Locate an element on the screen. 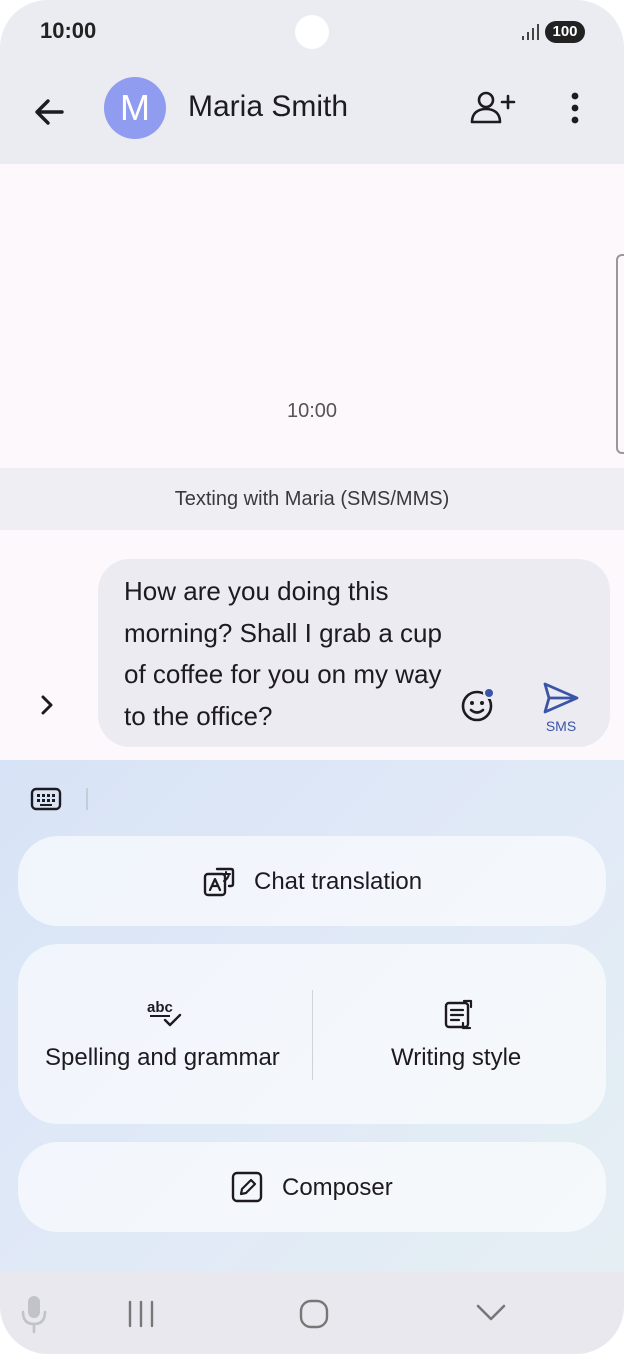 The height and width of the screenshot is (1354, 624). back-arrow-icon is located at coordinates (50, 112).